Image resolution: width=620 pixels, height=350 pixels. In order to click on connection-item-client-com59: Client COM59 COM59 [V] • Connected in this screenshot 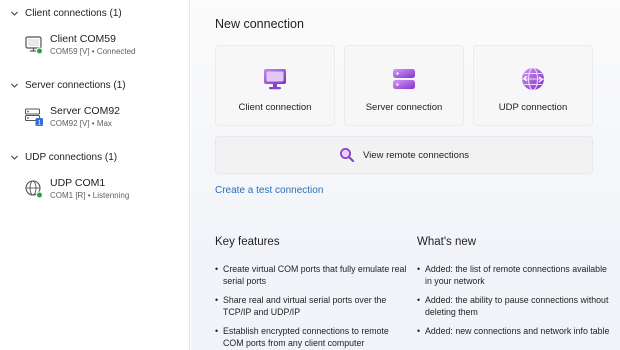, I will do `click(104, 47)`.